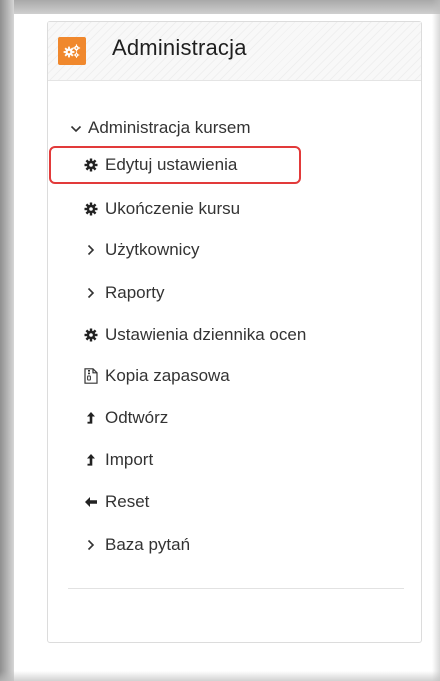 Image resolution: width=440 pixels, height=681 pixels. Describe the element at coordinates (152, 249) in the screenshot. I see `menu-item-label: Użytkownicy` at that location.